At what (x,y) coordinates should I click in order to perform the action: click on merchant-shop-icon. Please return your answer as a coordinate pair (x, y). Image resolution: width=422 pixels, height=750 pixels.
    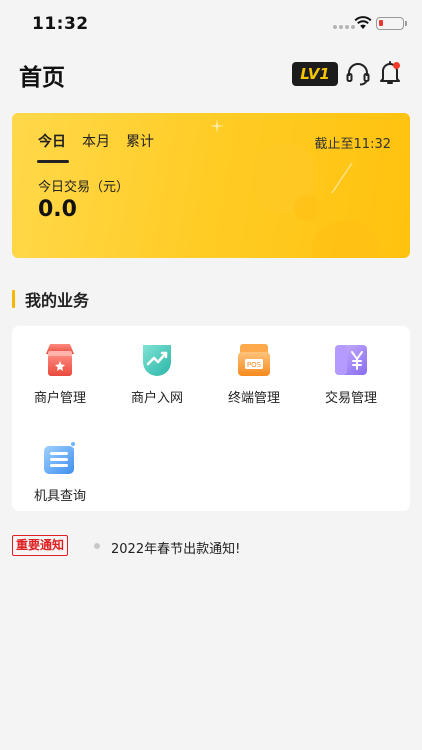
    Looking at the image, I should click on (60, 360).